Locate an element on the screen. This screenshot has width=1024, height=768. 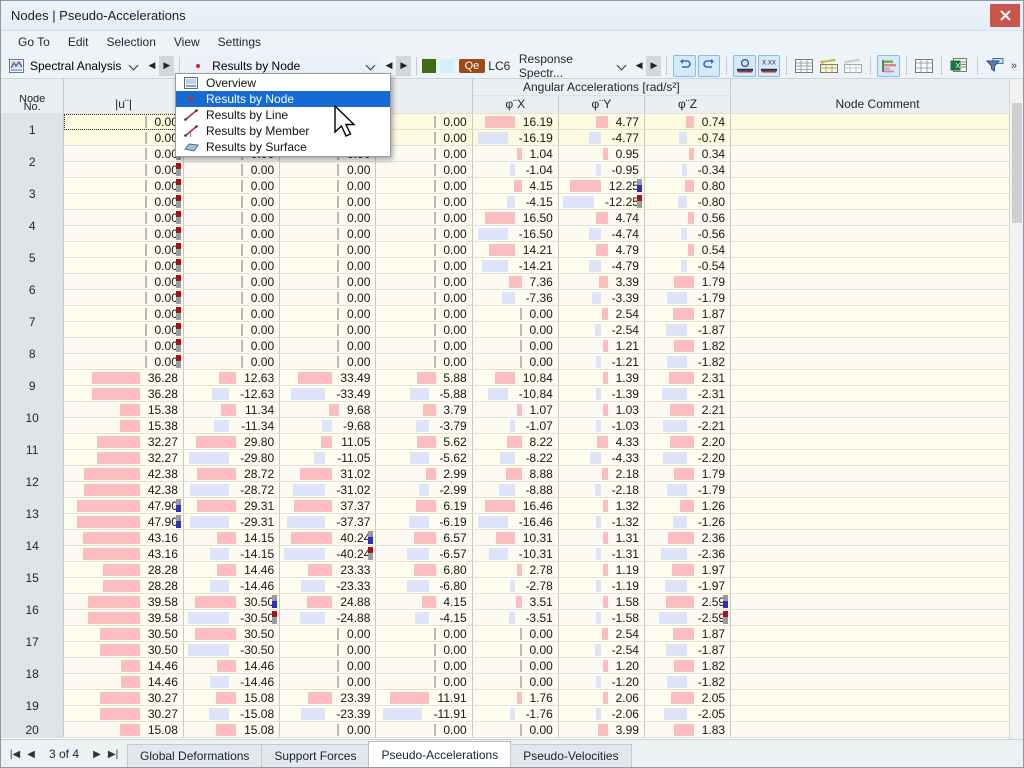
filter-button is located at coordinates (995, 66).